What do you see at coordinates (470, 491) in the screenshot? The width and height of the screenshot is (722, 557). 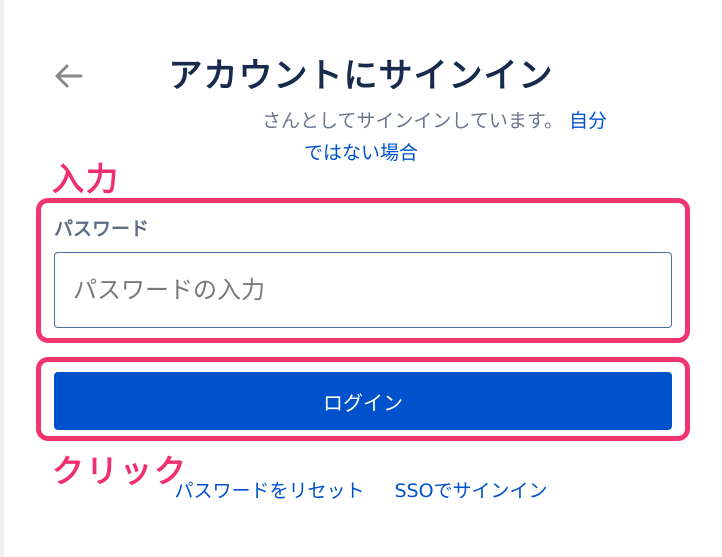 I see `sso-sign-in-link: SSOでサインイン` at bounding box center [470, 491].